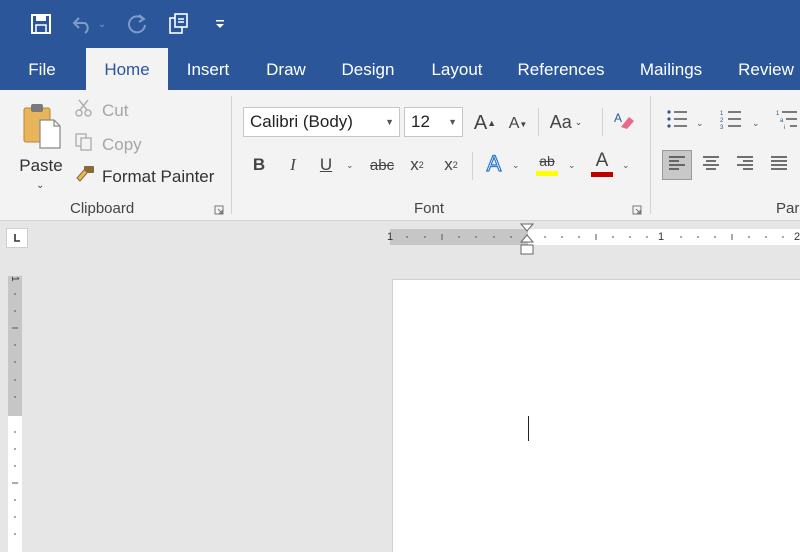  I want to click on align-left-button, so click(677, 165).